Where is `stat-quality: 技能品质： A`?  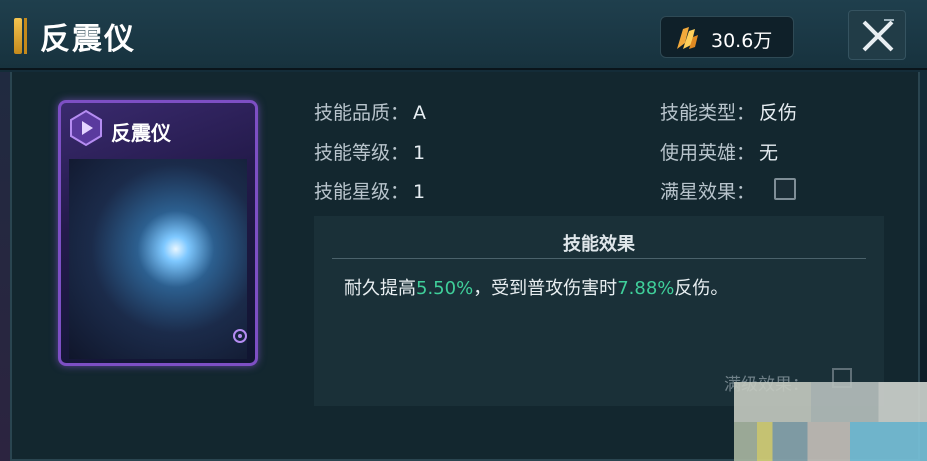 stat-quality: 技能品质： A is located at coordinates (370, 111).